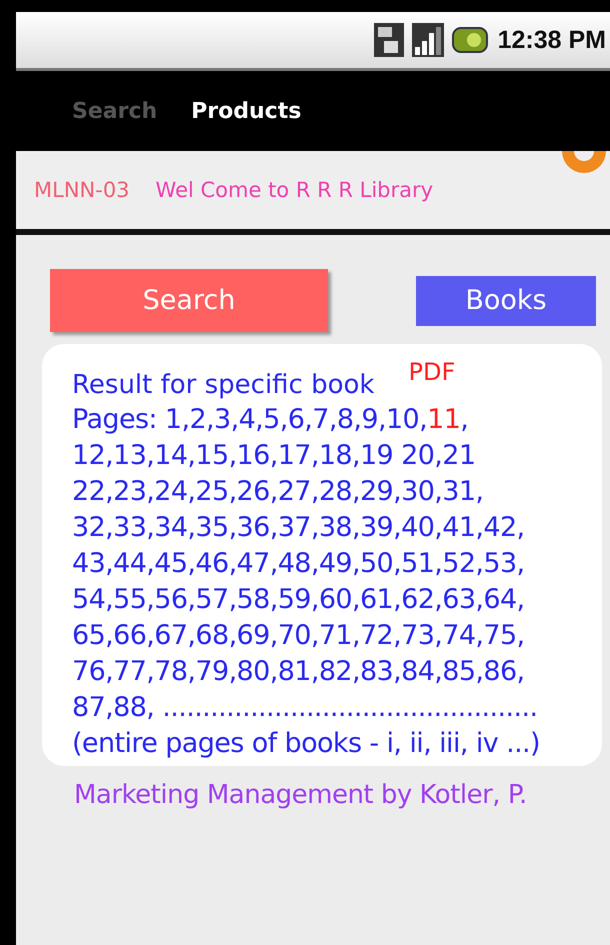  Describe the element at coordinates (299, 564) in the screenshot. I see `page-list-line: 43,44,45,46,47,48,49,50,51,52,53,` at that location.